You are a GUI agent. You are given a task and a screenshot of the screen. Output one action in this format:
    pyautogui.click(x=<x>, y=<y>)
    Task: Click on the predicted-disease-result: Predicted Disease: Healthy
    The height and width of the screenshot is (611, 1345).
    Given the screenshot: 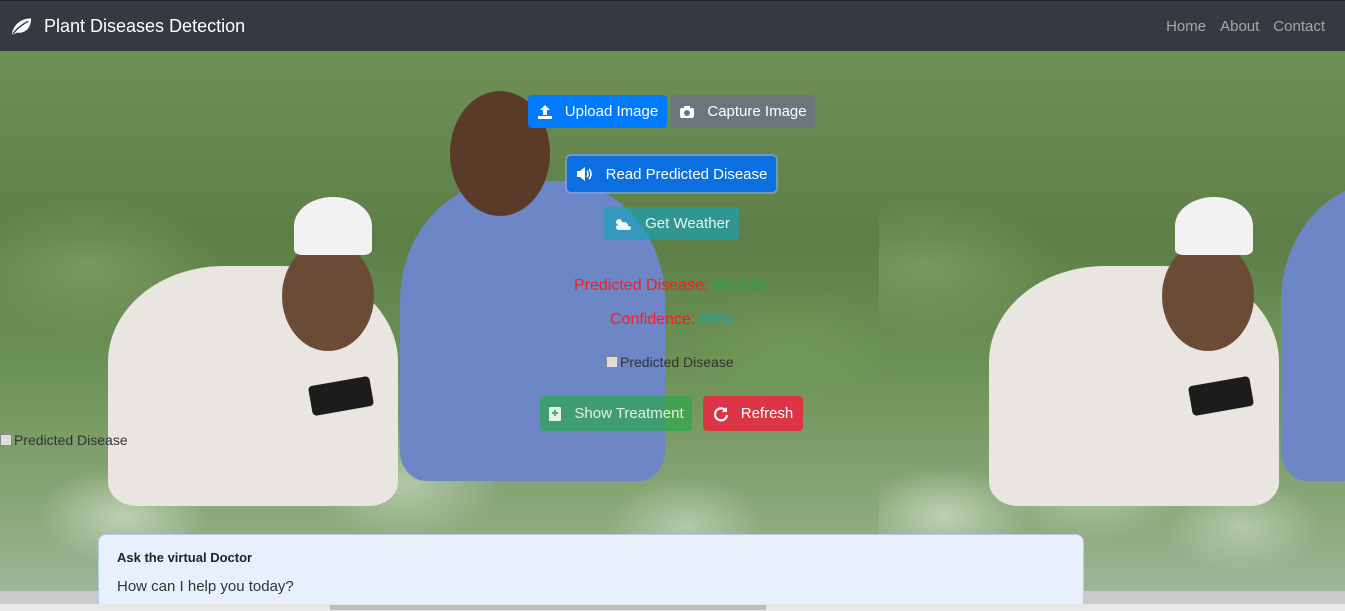 What is the action you would take?
    pyautogui.click(x=670, y=286)
    